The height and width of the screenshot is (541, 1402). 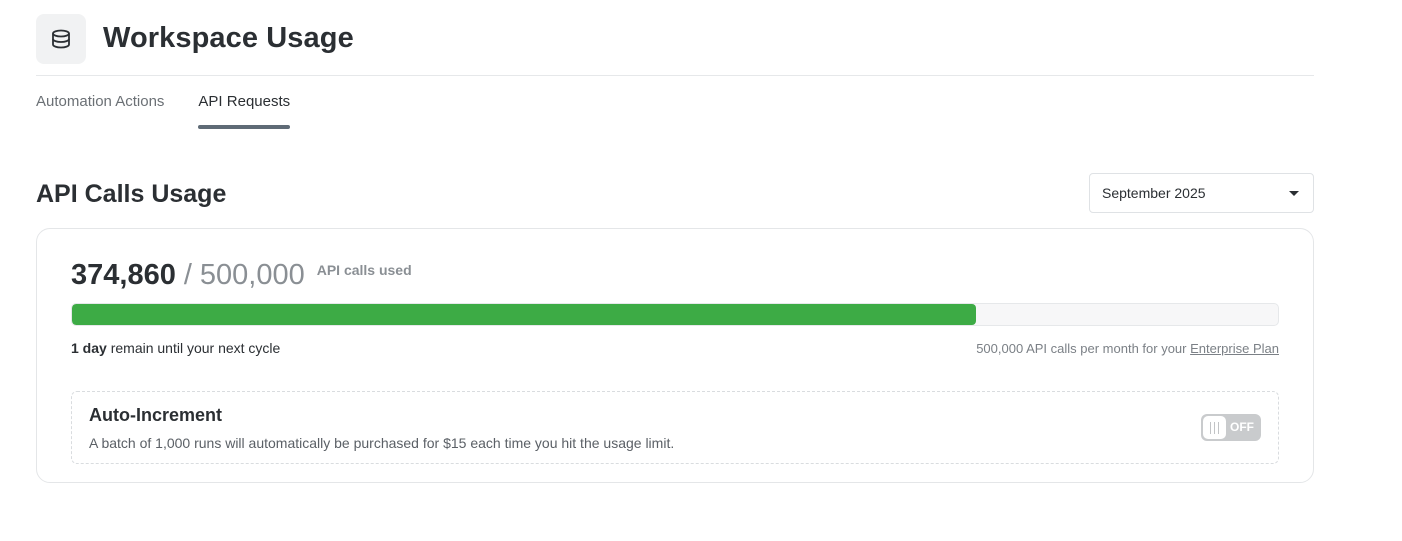 What do you see at coordinates (1154, 193) in the screenshot?
I see `month-select-value: September 2025` at bounding box center [1154, 193].